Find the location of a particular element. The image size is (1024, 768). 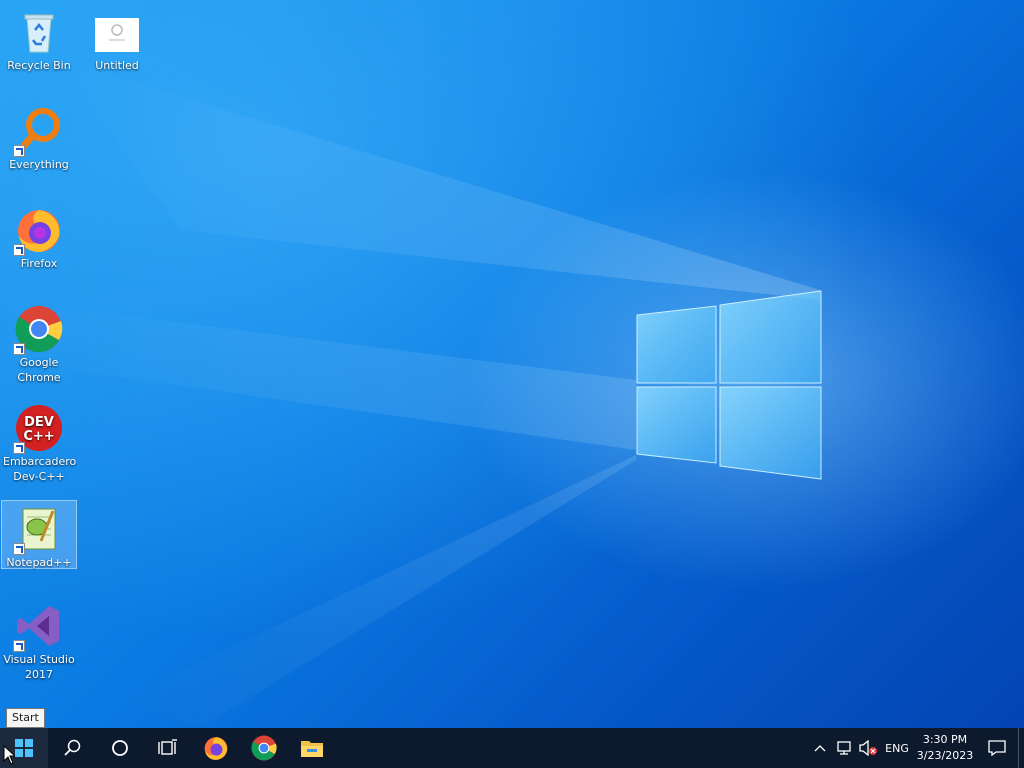

search-button is located at coordinates (72, 748).